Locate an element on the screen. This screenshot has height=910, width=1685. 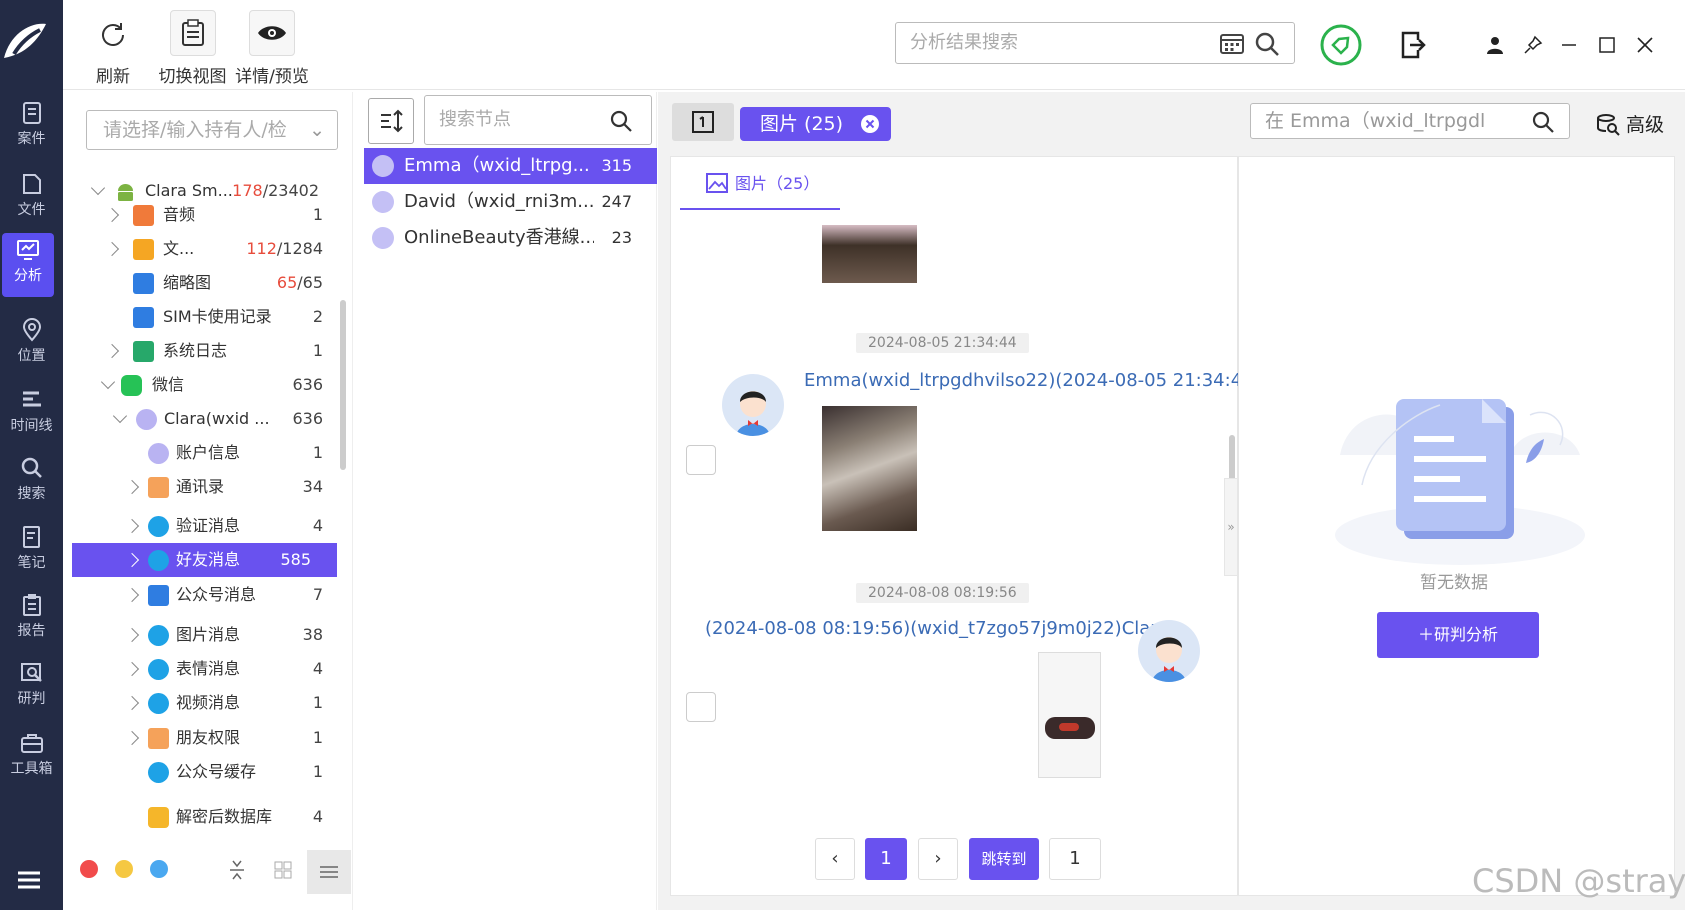
analysis-search-placeholder: 分析结果搜索 is located at coordinates (964, 42).